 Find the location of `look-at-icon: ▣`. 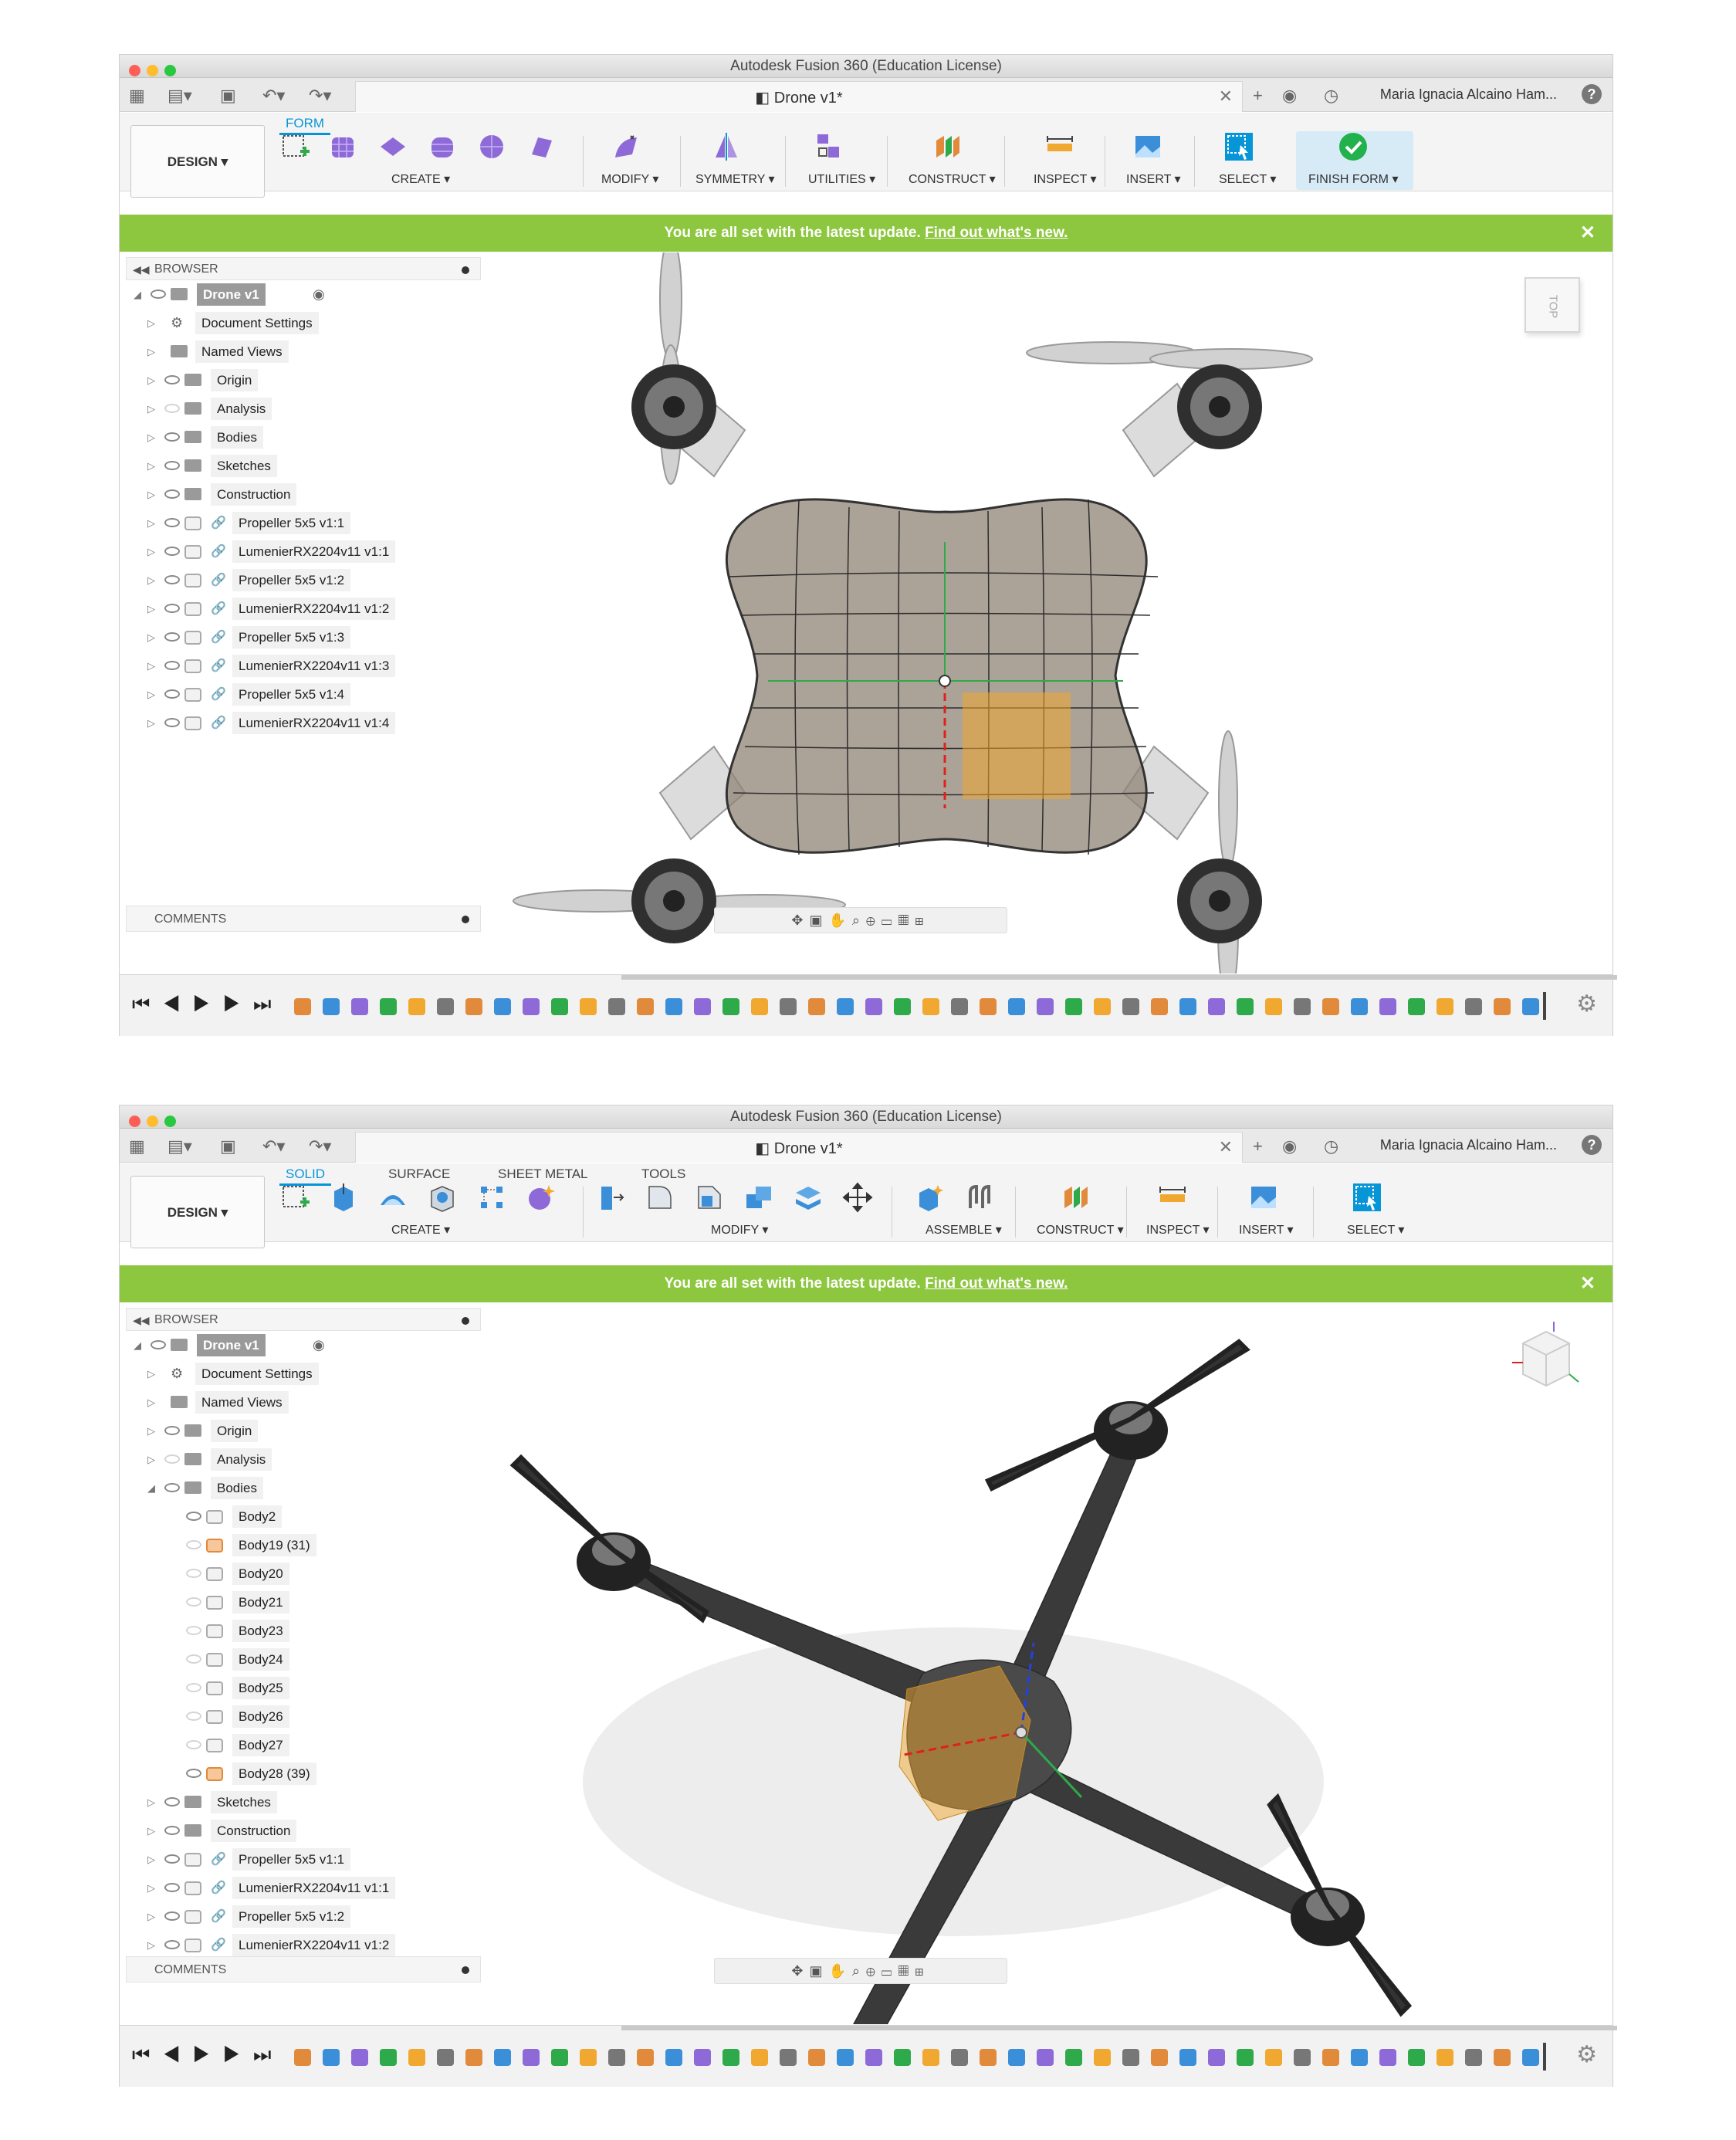

look-at-icon: ▣ is located at coordinates (819, 920).